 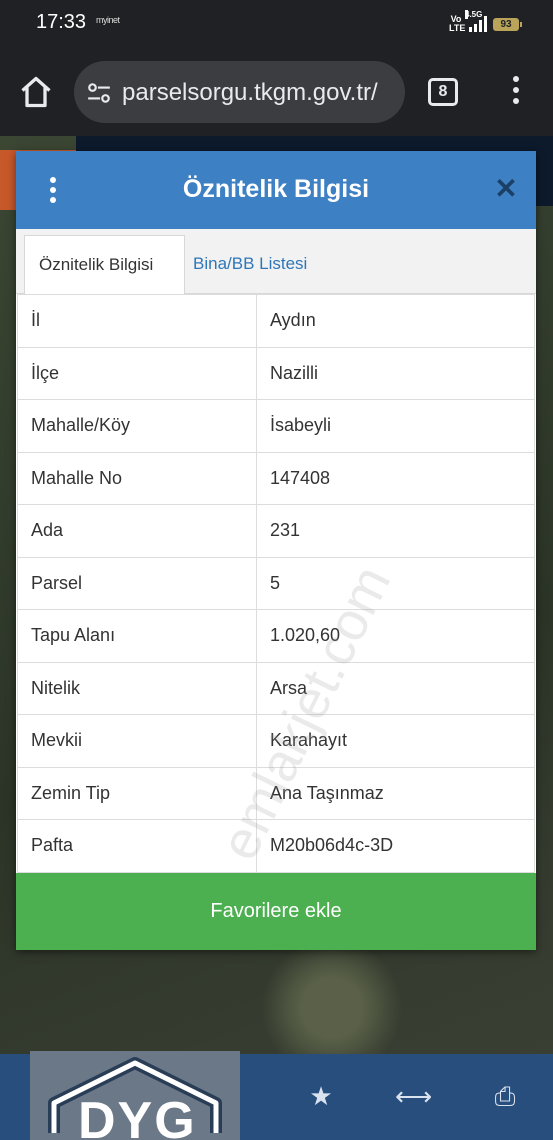 What do you see at coordinates (99, 93) in the screenshot?
I see `tune-icon` at bounding box center [99, 93].